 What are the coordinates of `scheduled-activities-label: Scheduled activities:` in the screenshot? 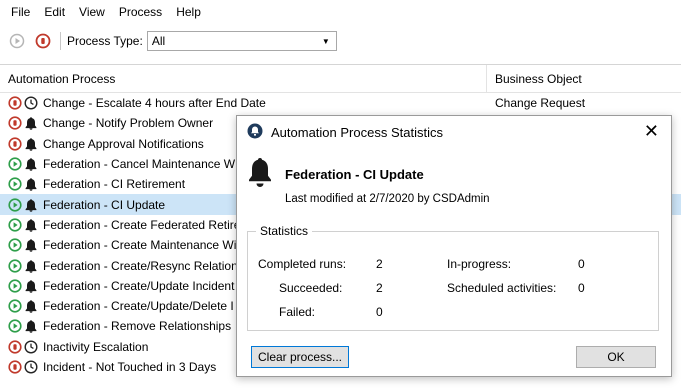 It's located at (502, 288).